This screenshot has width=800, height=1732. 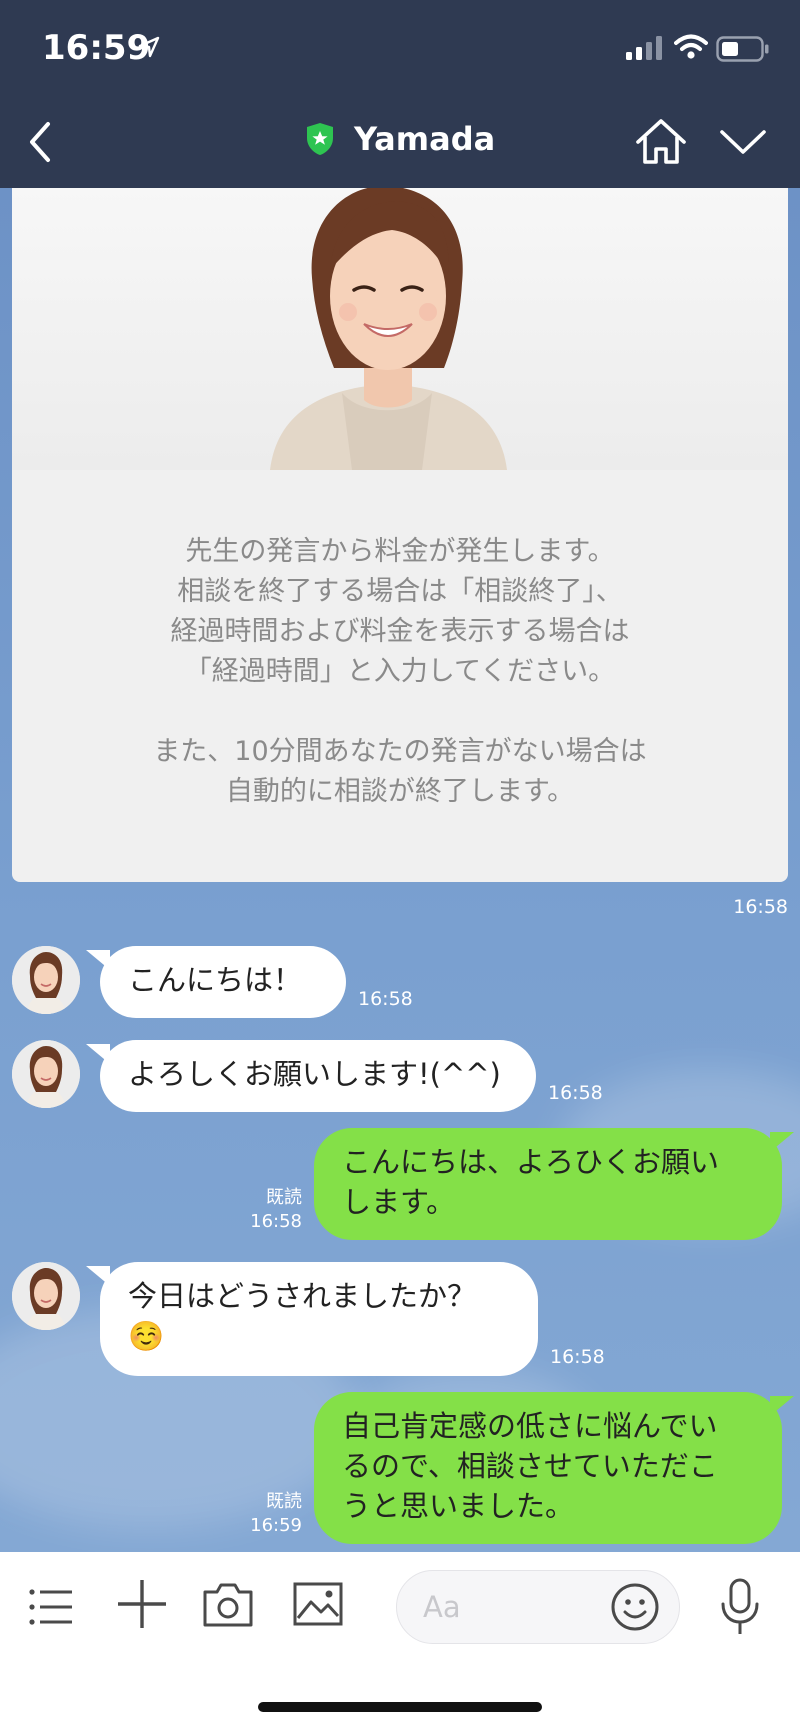 I want to click on message-input: Aa, so click(x=538, y=1607).